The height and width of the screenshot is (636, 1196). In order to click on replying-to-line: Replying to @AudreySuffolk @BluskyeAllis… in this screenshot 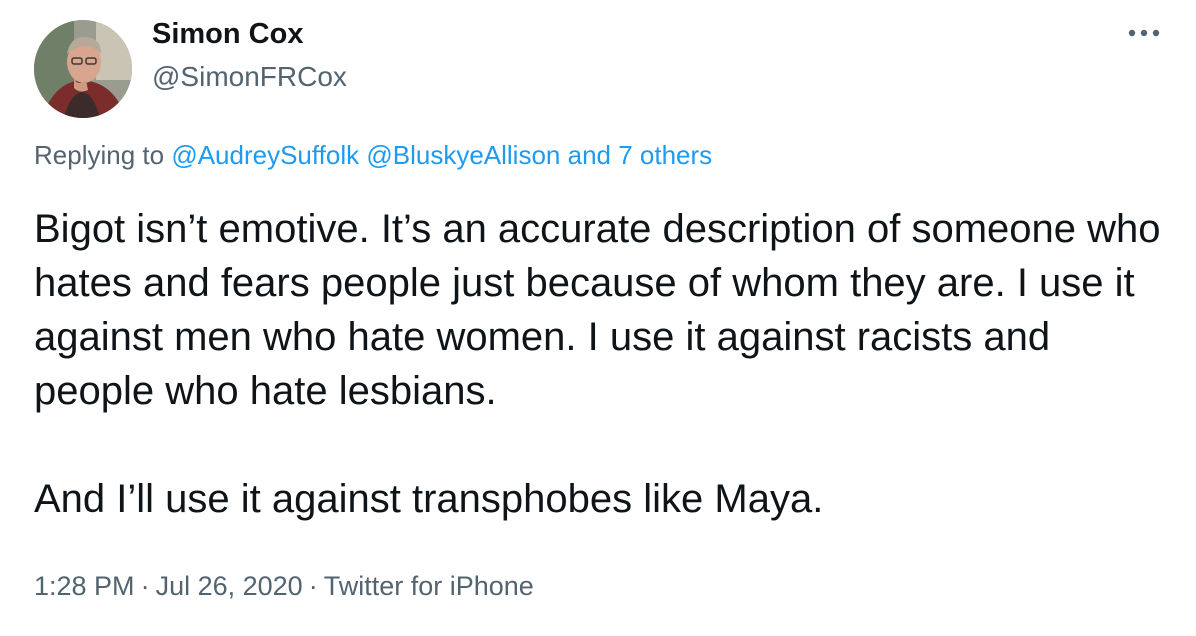, I will do `click(373, 155)`.